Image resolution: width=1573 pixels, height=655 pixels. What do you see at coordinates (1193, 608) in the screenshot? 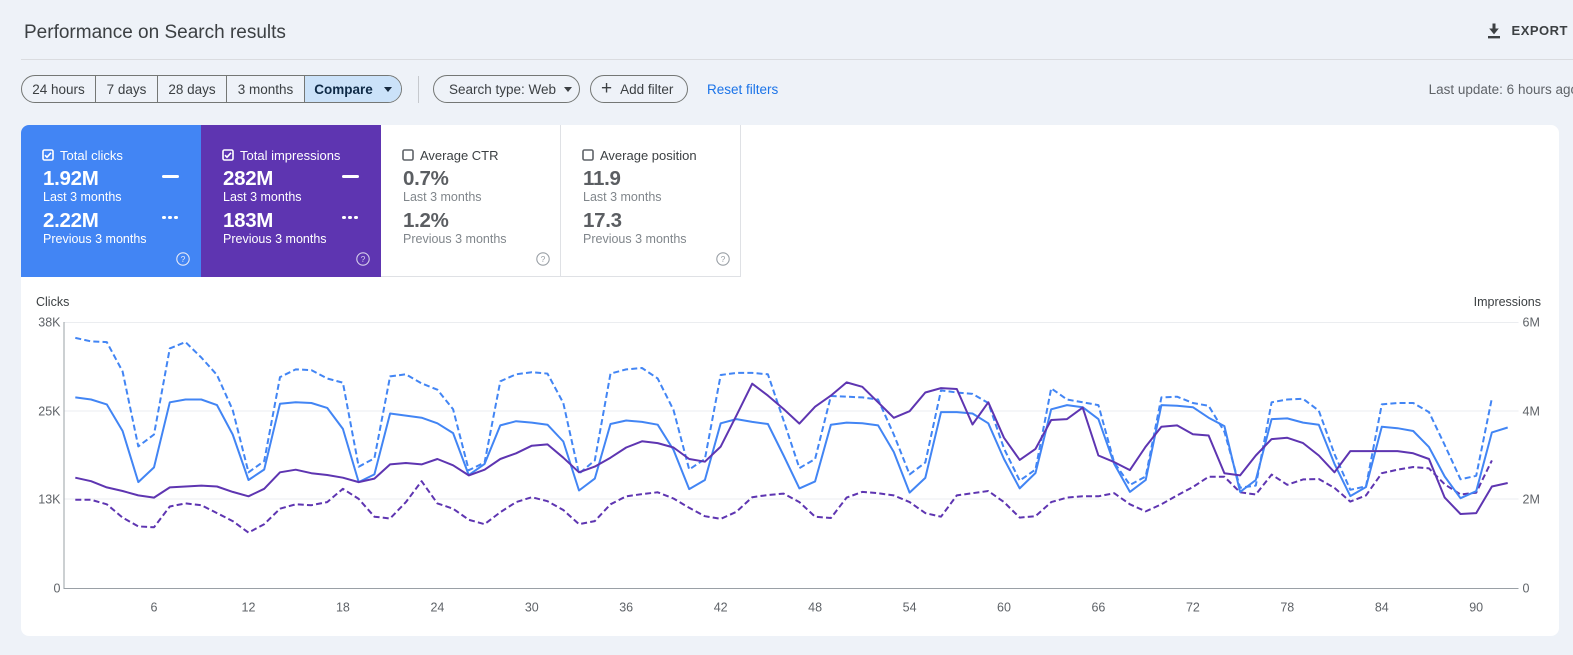
I see `svg-text: 72` at bounding box center [1193, 608].